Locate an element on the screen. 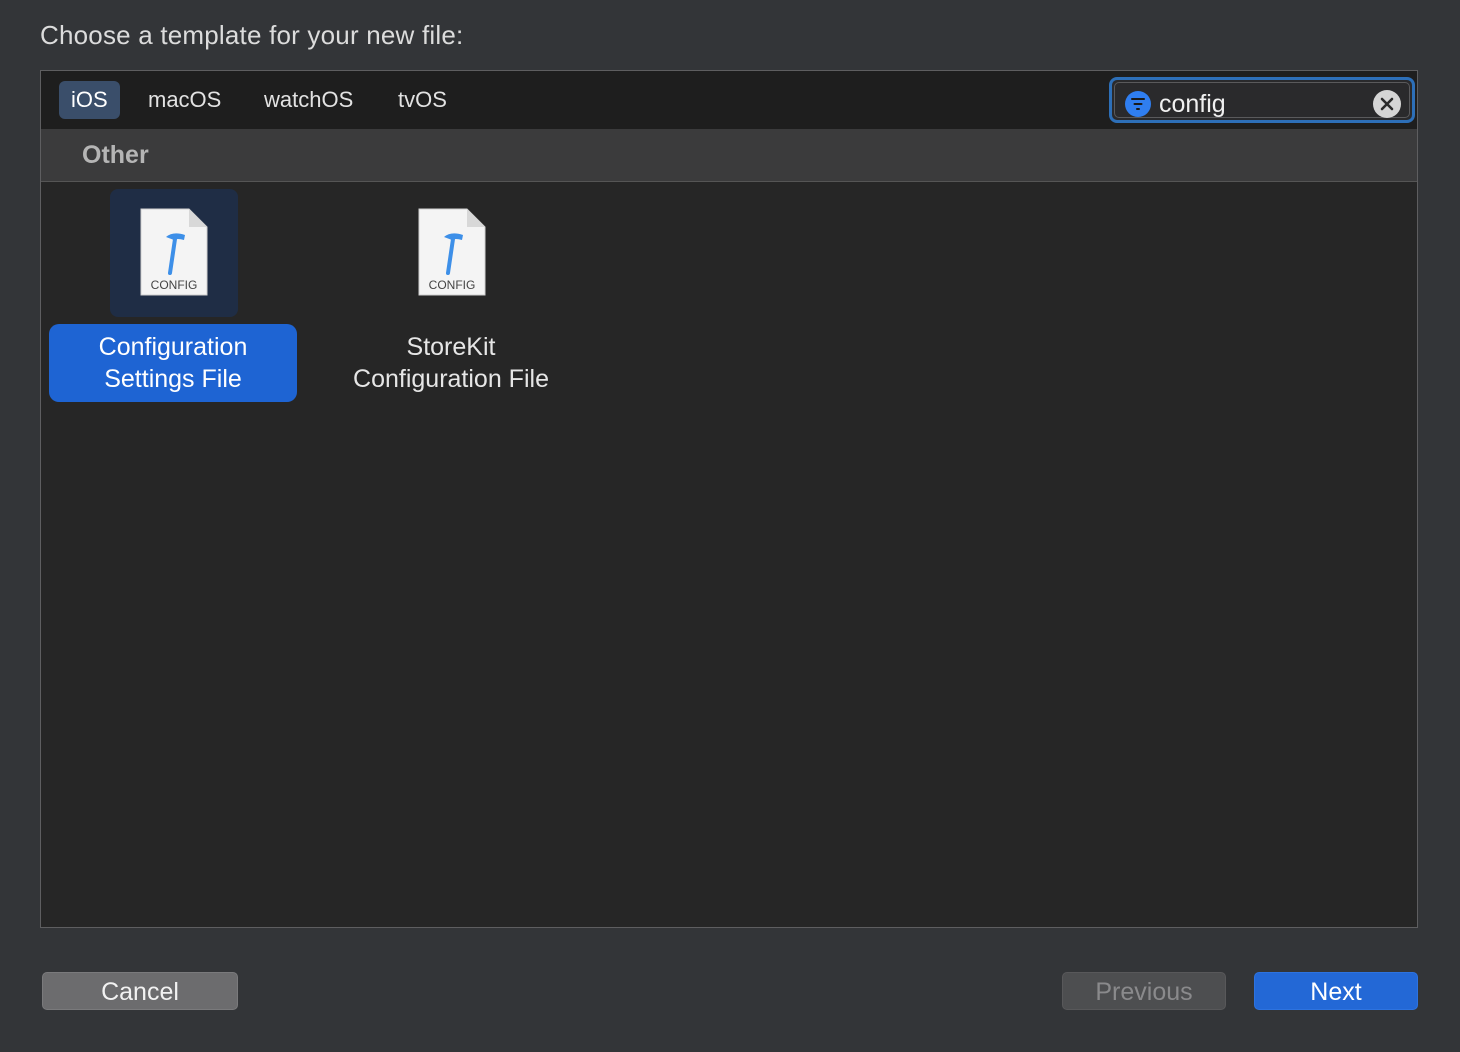 The image size is (1460, 1052). section-header: Other is located at coordinates (729, 155).